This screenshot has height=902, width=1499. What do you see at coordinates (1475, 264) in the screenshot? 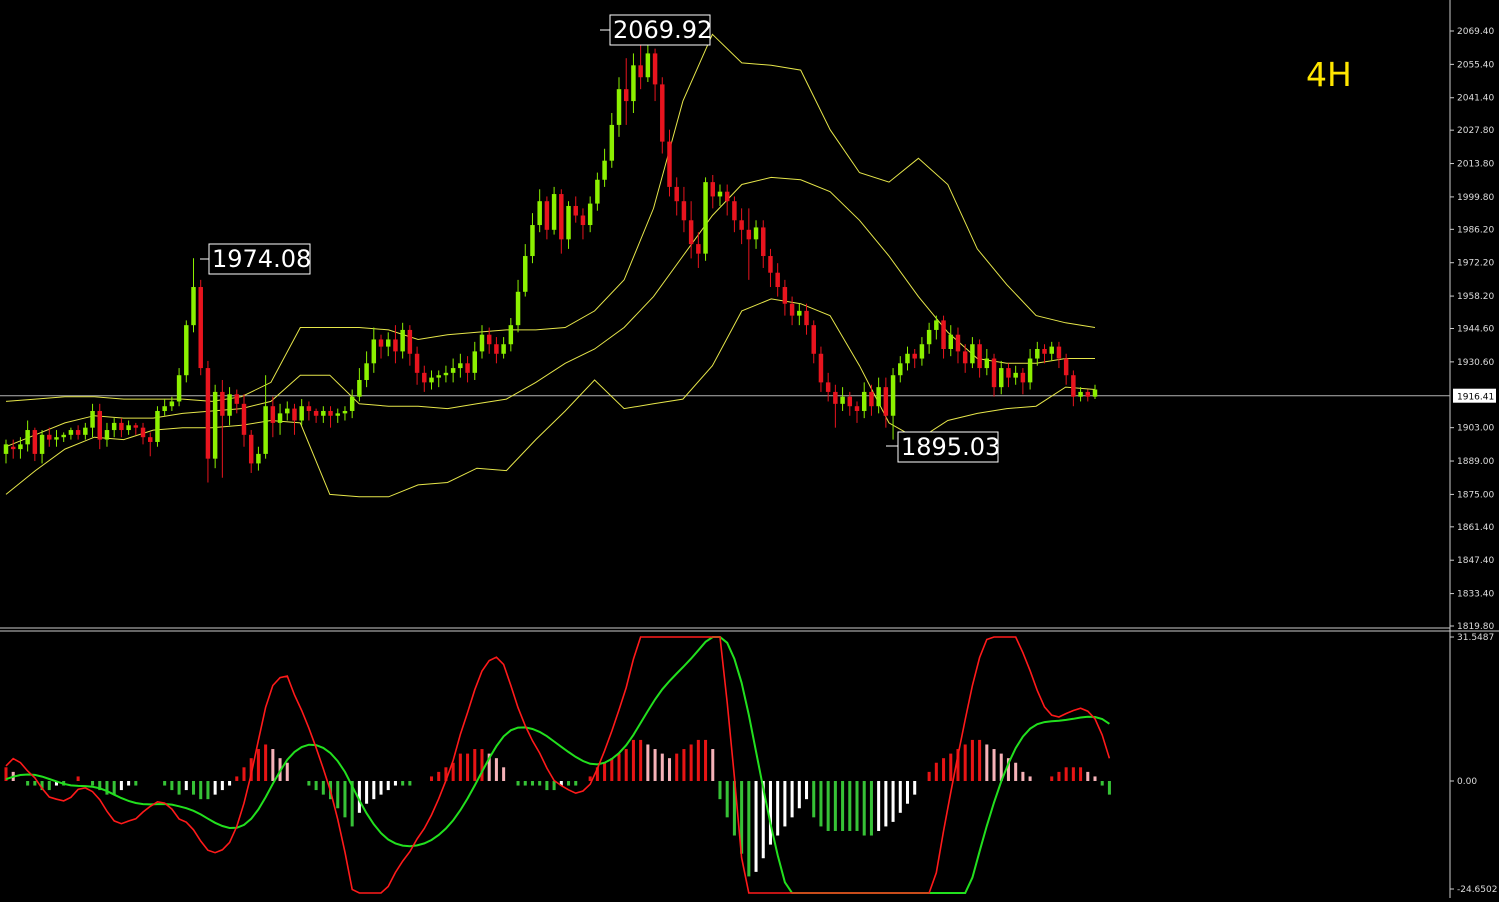
I see `price-tick-label: 1972.20` at bounding box center [1475, 264].